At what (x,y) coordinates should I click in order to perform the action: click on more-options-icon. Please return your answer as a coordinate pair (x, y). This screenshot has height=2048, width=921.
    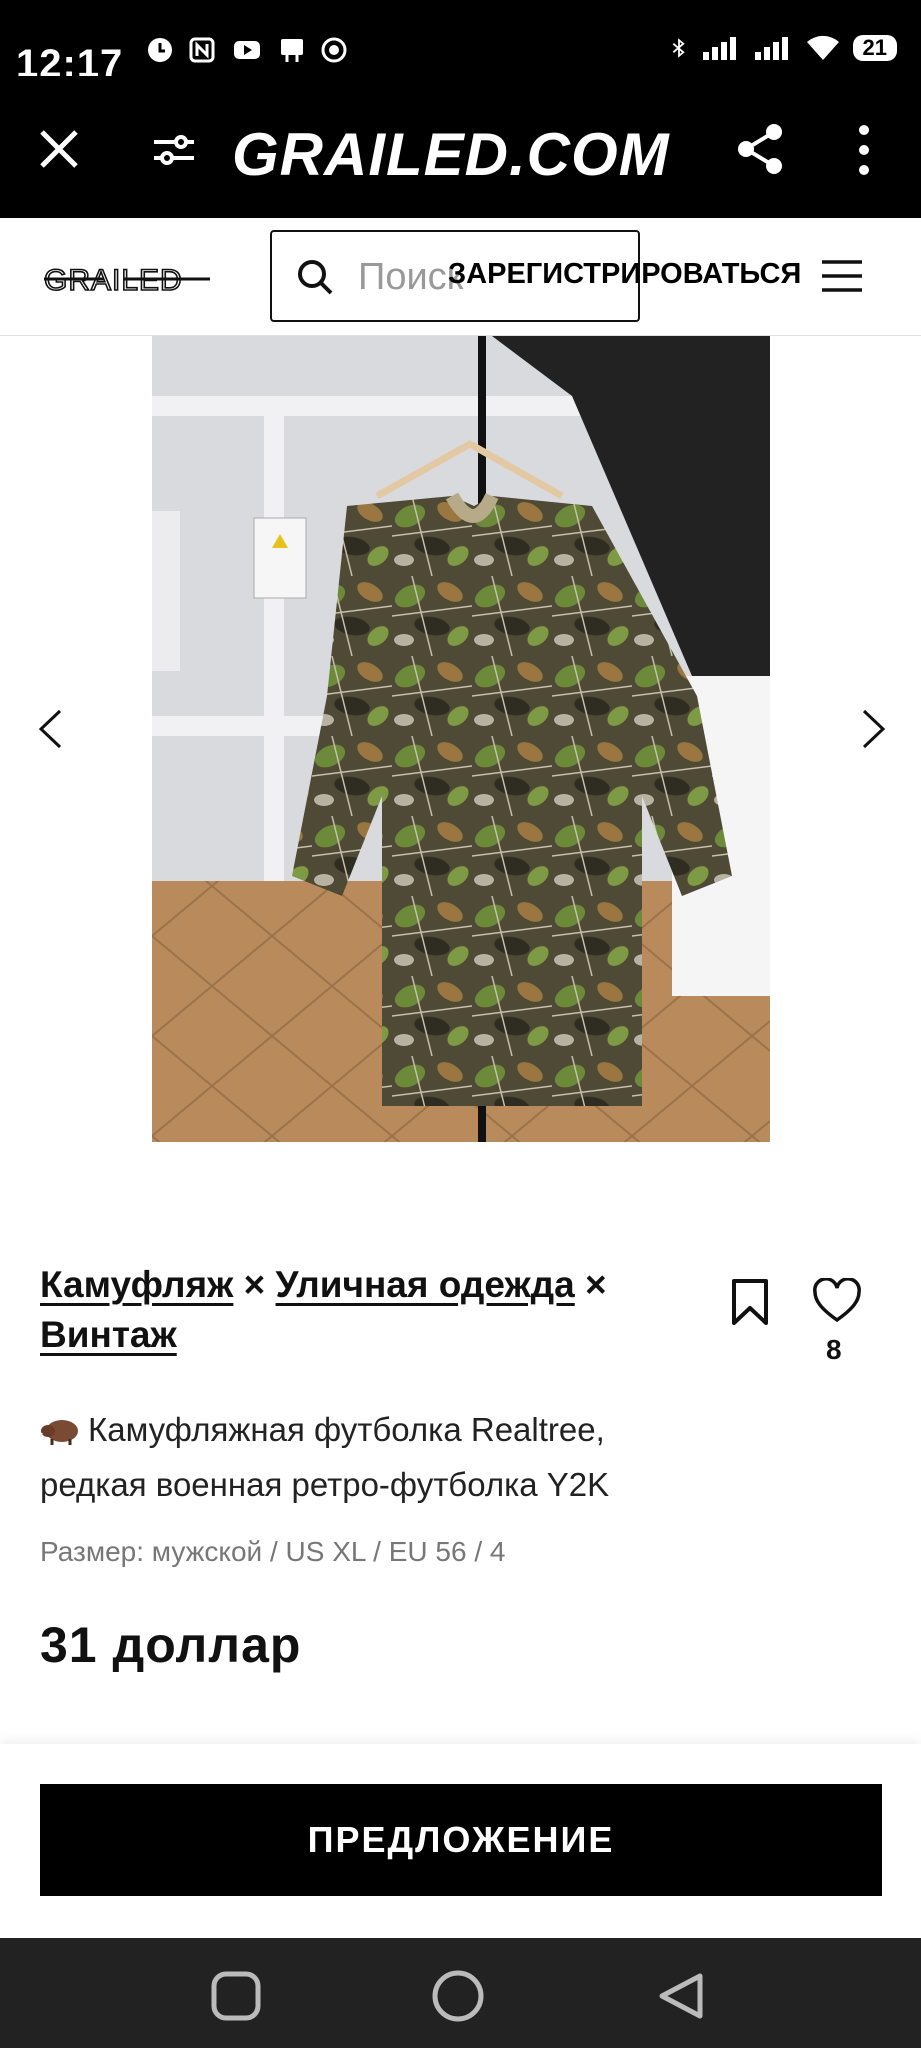
    Looking at the image, I should click on (864, 150).